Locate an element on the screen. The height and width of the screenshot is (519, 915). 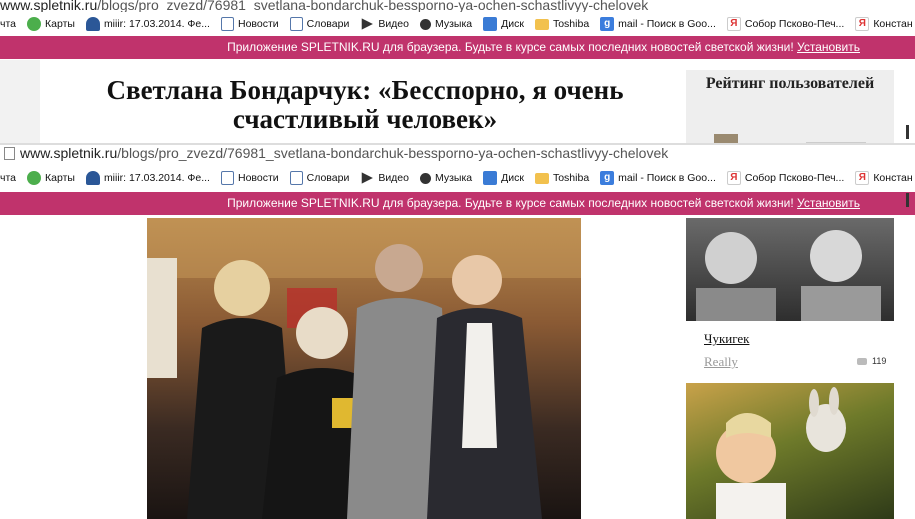
google-icon: g is located at coordinates (607, 178).